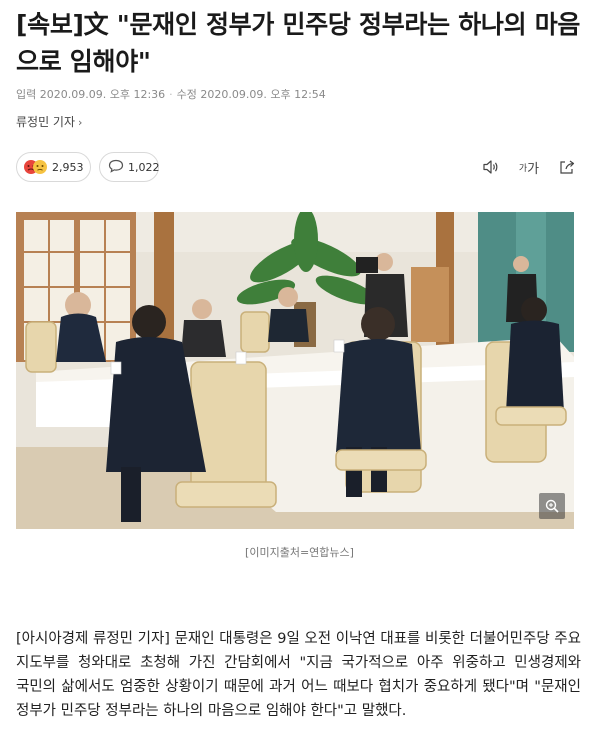 Image resolution: width=599 pixels, height=753 pixels. I want to click on chevron-right-icon: ›, so click(80, 122).